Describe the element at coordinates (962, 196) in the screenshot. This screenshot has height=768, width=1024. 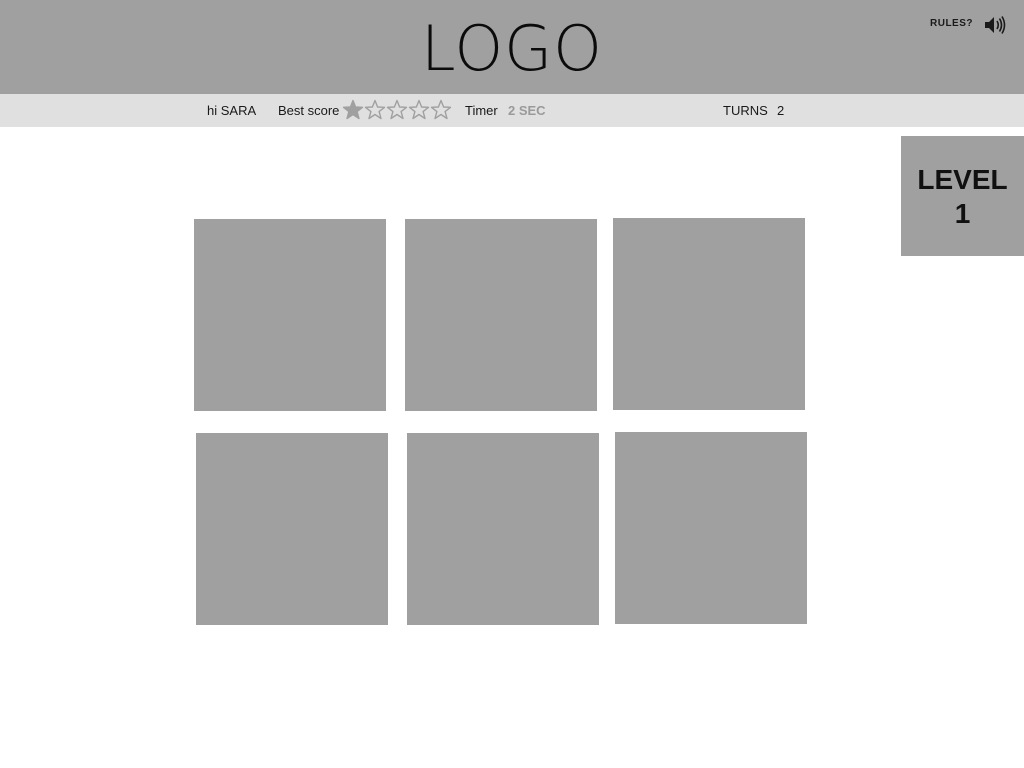
I see `level-badge: LEVEL 1` at that location.